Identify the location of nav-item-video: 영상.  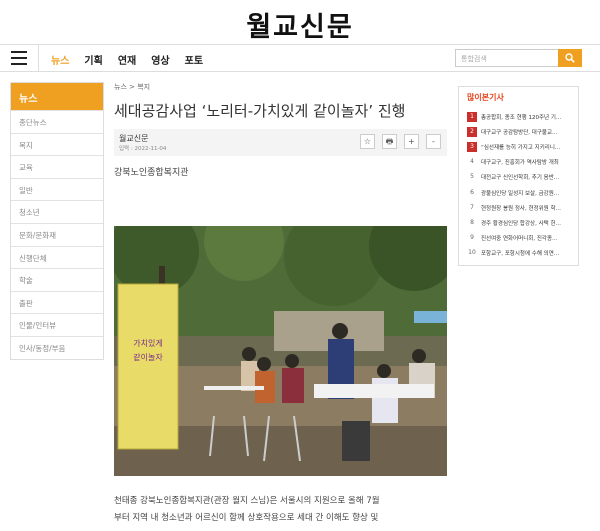
(160, 59).